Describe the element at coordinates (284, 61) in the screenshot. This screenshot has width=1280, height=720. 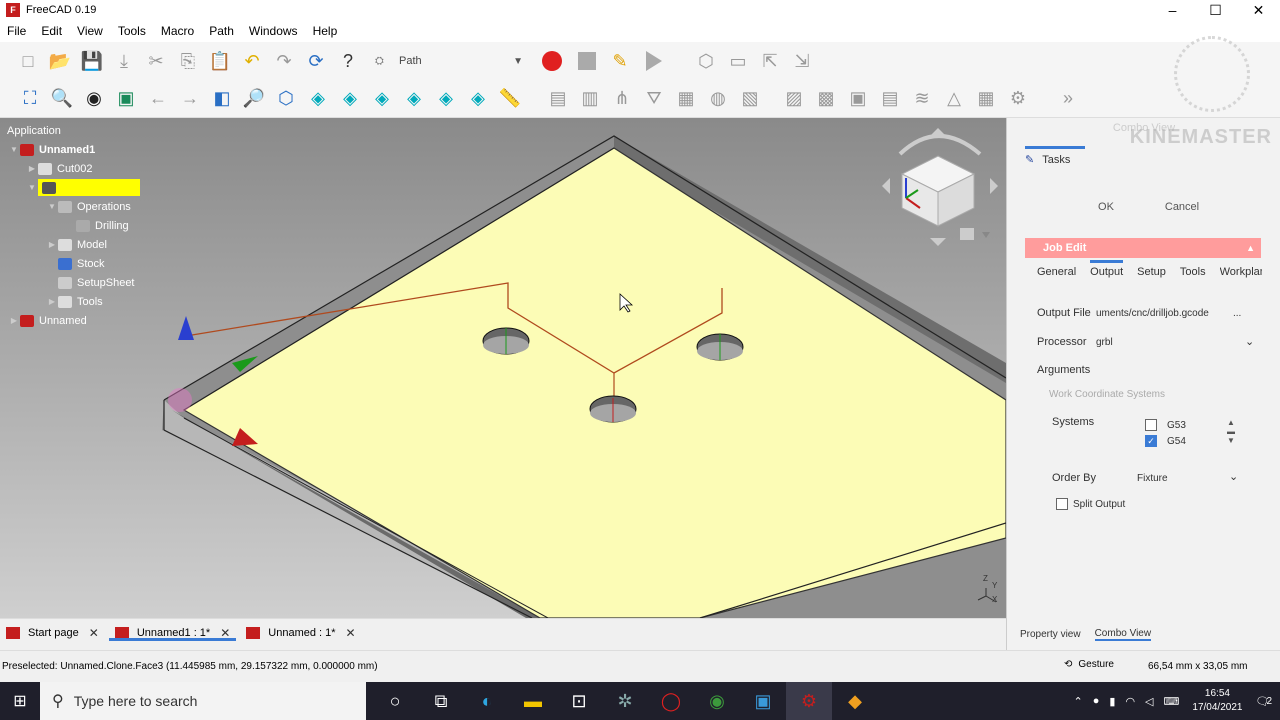
I see `redo-icon: ↷` at that location.